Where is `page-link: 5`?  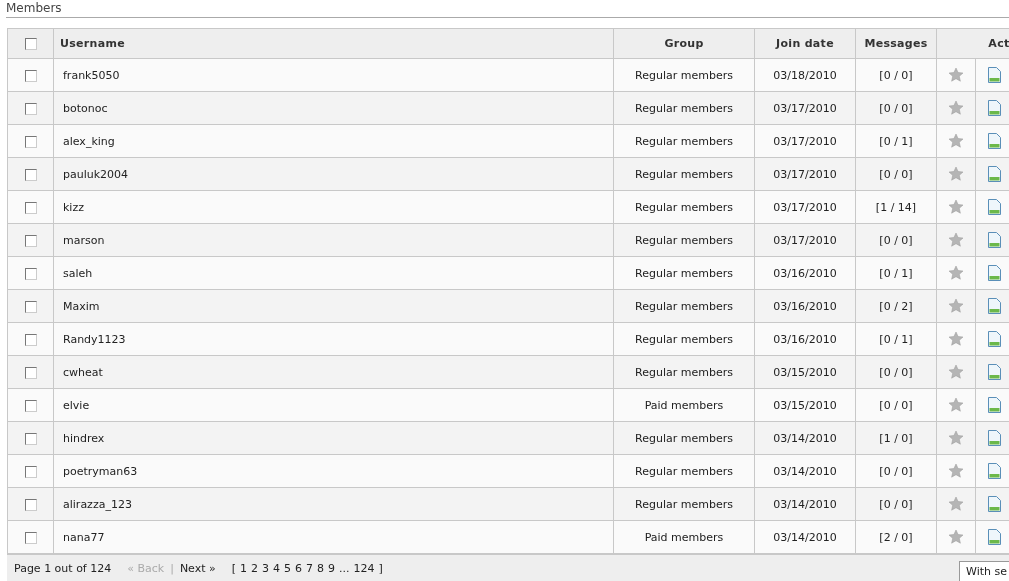 page-link: 5 is located at coordinates (288, 568).